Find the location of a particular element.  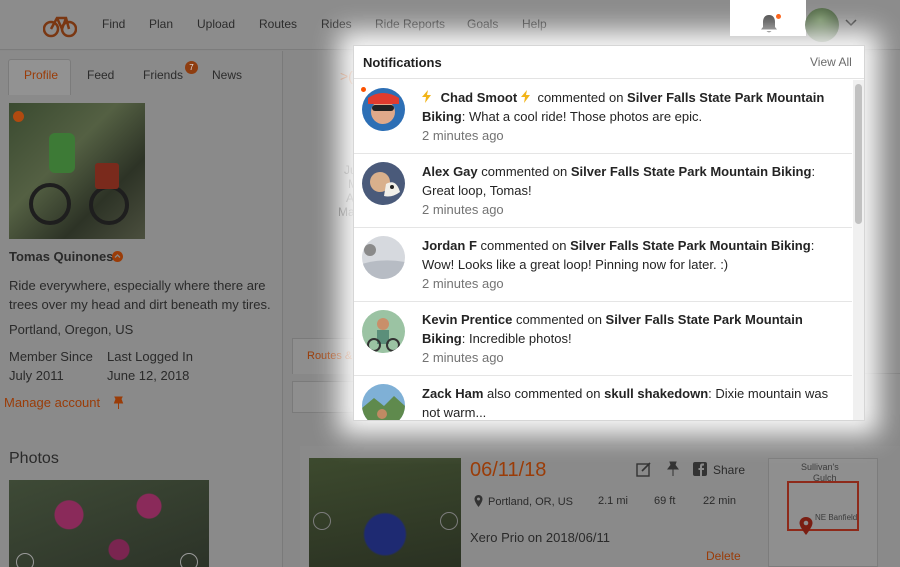

map-pin-icon is located at coordinates (806, 526).